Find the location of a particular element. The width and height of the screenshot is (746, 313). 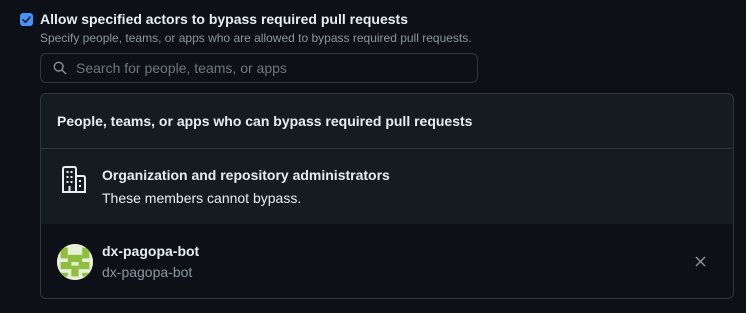

actor-search-field is located at coordinates (259, 68).